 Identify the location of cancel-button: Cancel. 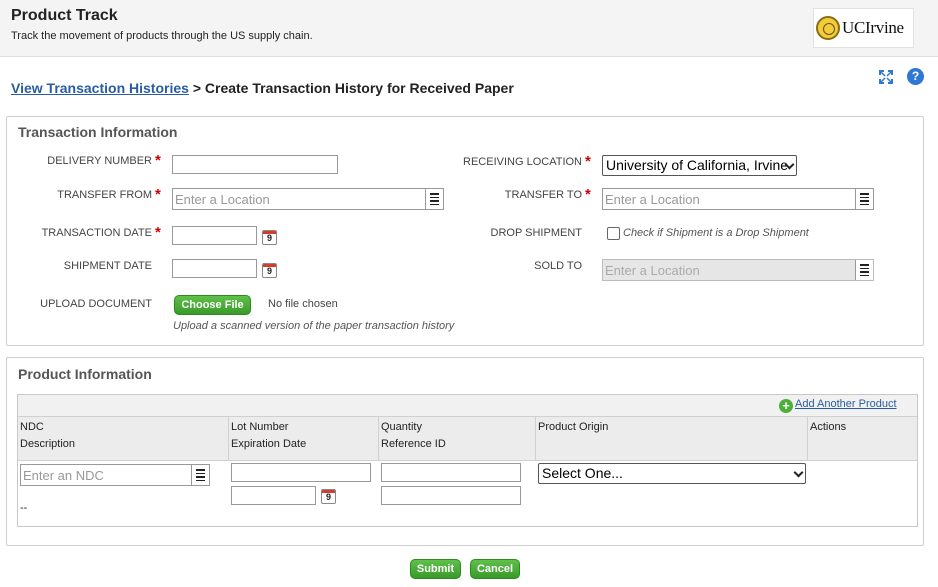
(495, 569).